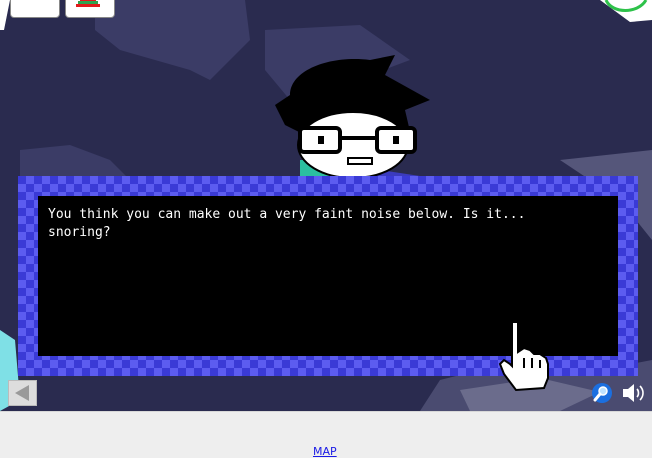 This screenshot has width=652, height=458. I want to click on magnifier-icon, so click(602, 394).